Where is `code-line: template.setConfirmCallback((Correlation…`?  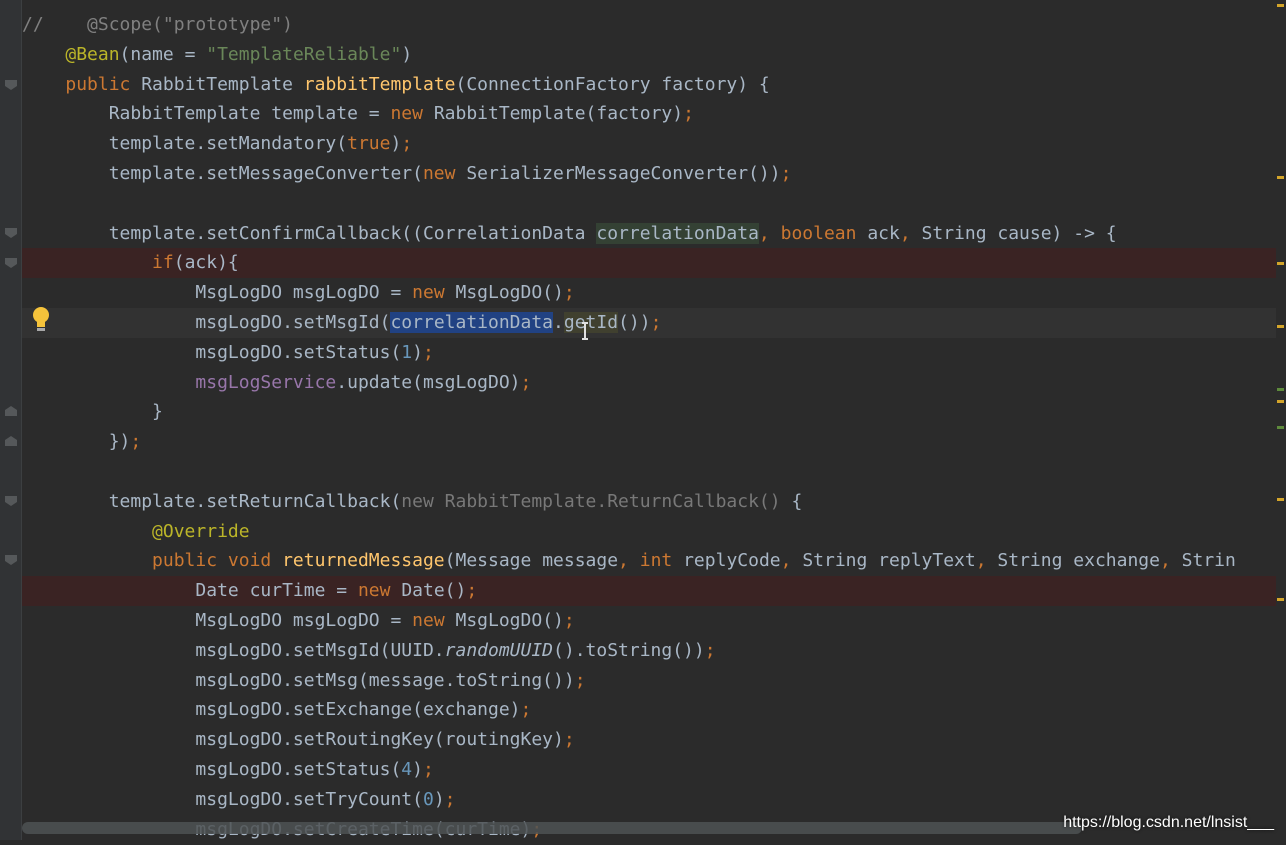
code-line: template.setConfirmCallback((Correlation… is located at coordinates (654, 234).